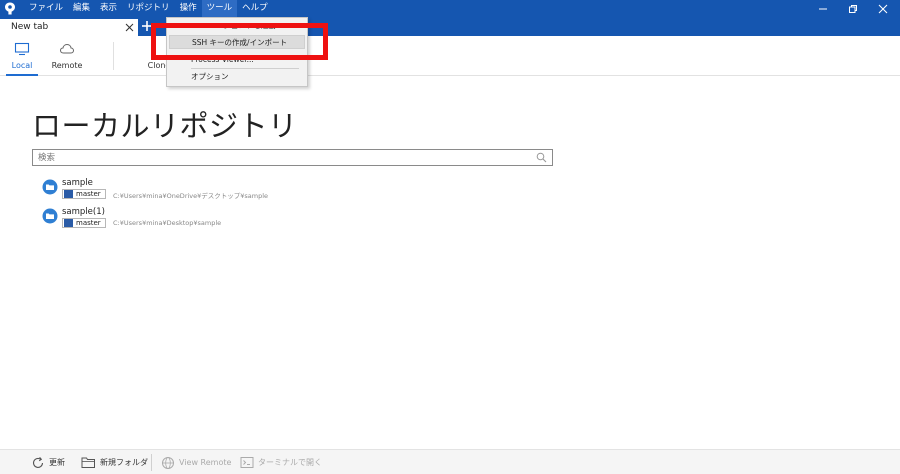  Describe the element at coordinates (450, 26) in the screenshot. I see `tab-bar: New tab` at that location.